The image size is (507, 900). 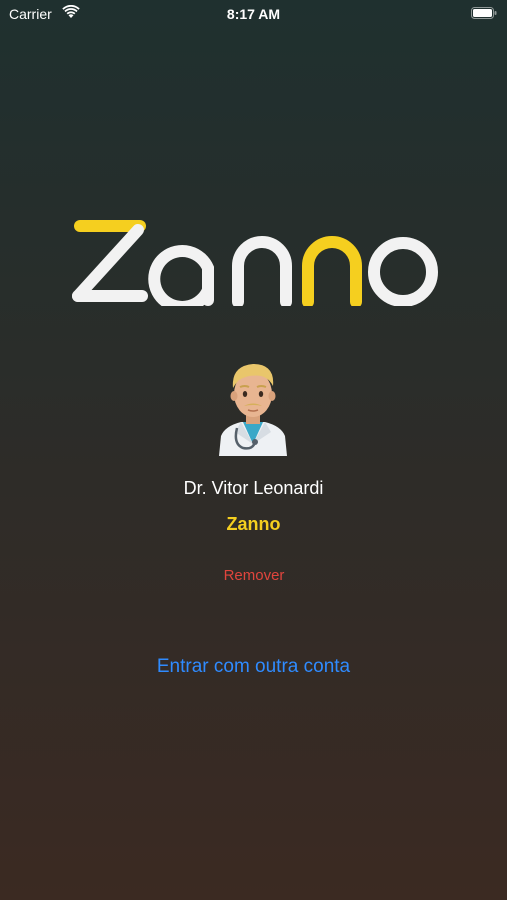 What do you see at coordinates (253, 667) in the screenshot?
I see `sign-in-other-account-button: Entrar com outra conta` at bounding box center [253, 667].